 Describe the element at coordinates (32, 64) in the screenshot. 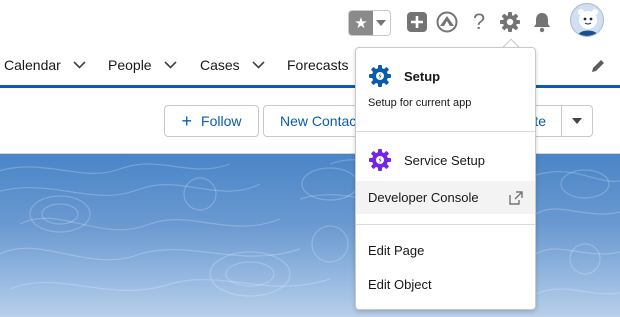

I see `nav-item-label: Calendar` at that location.